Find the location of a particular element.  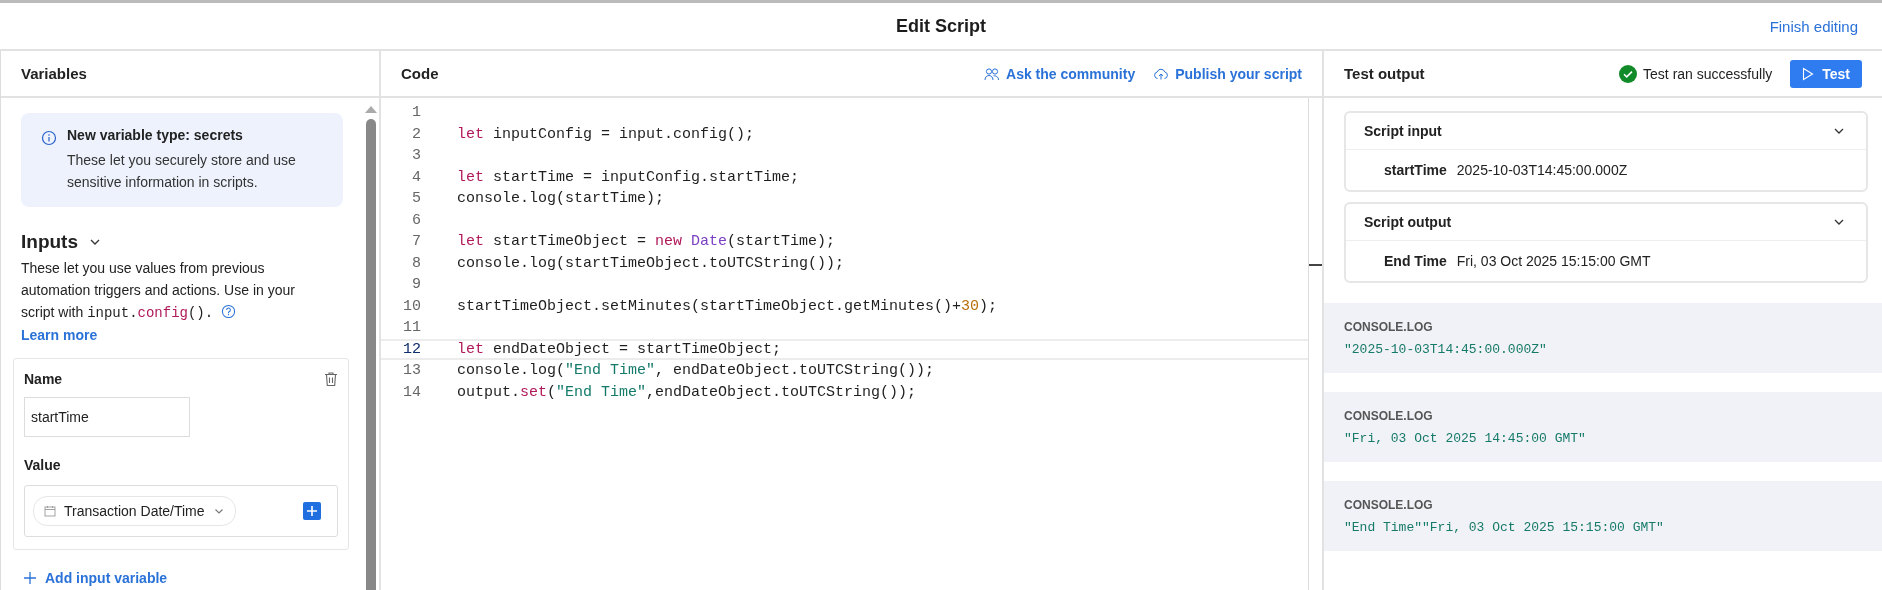

code-line: console.log(startTime); is located at coordinates (561, 199).